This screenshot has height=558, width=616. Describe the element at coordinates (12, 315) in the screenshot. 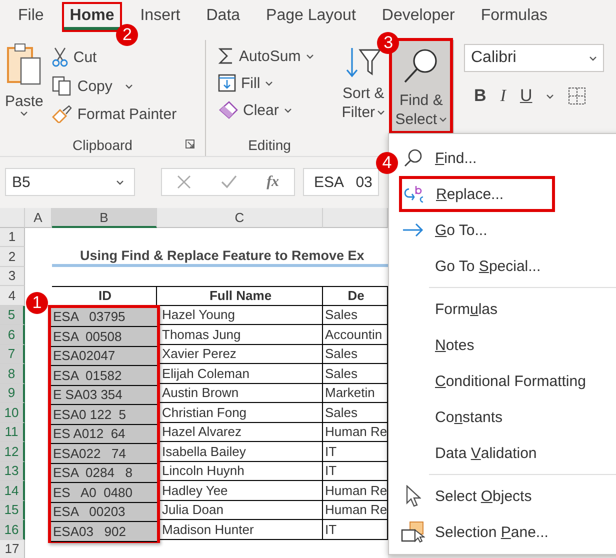

I see `row-header: 5` at that location.